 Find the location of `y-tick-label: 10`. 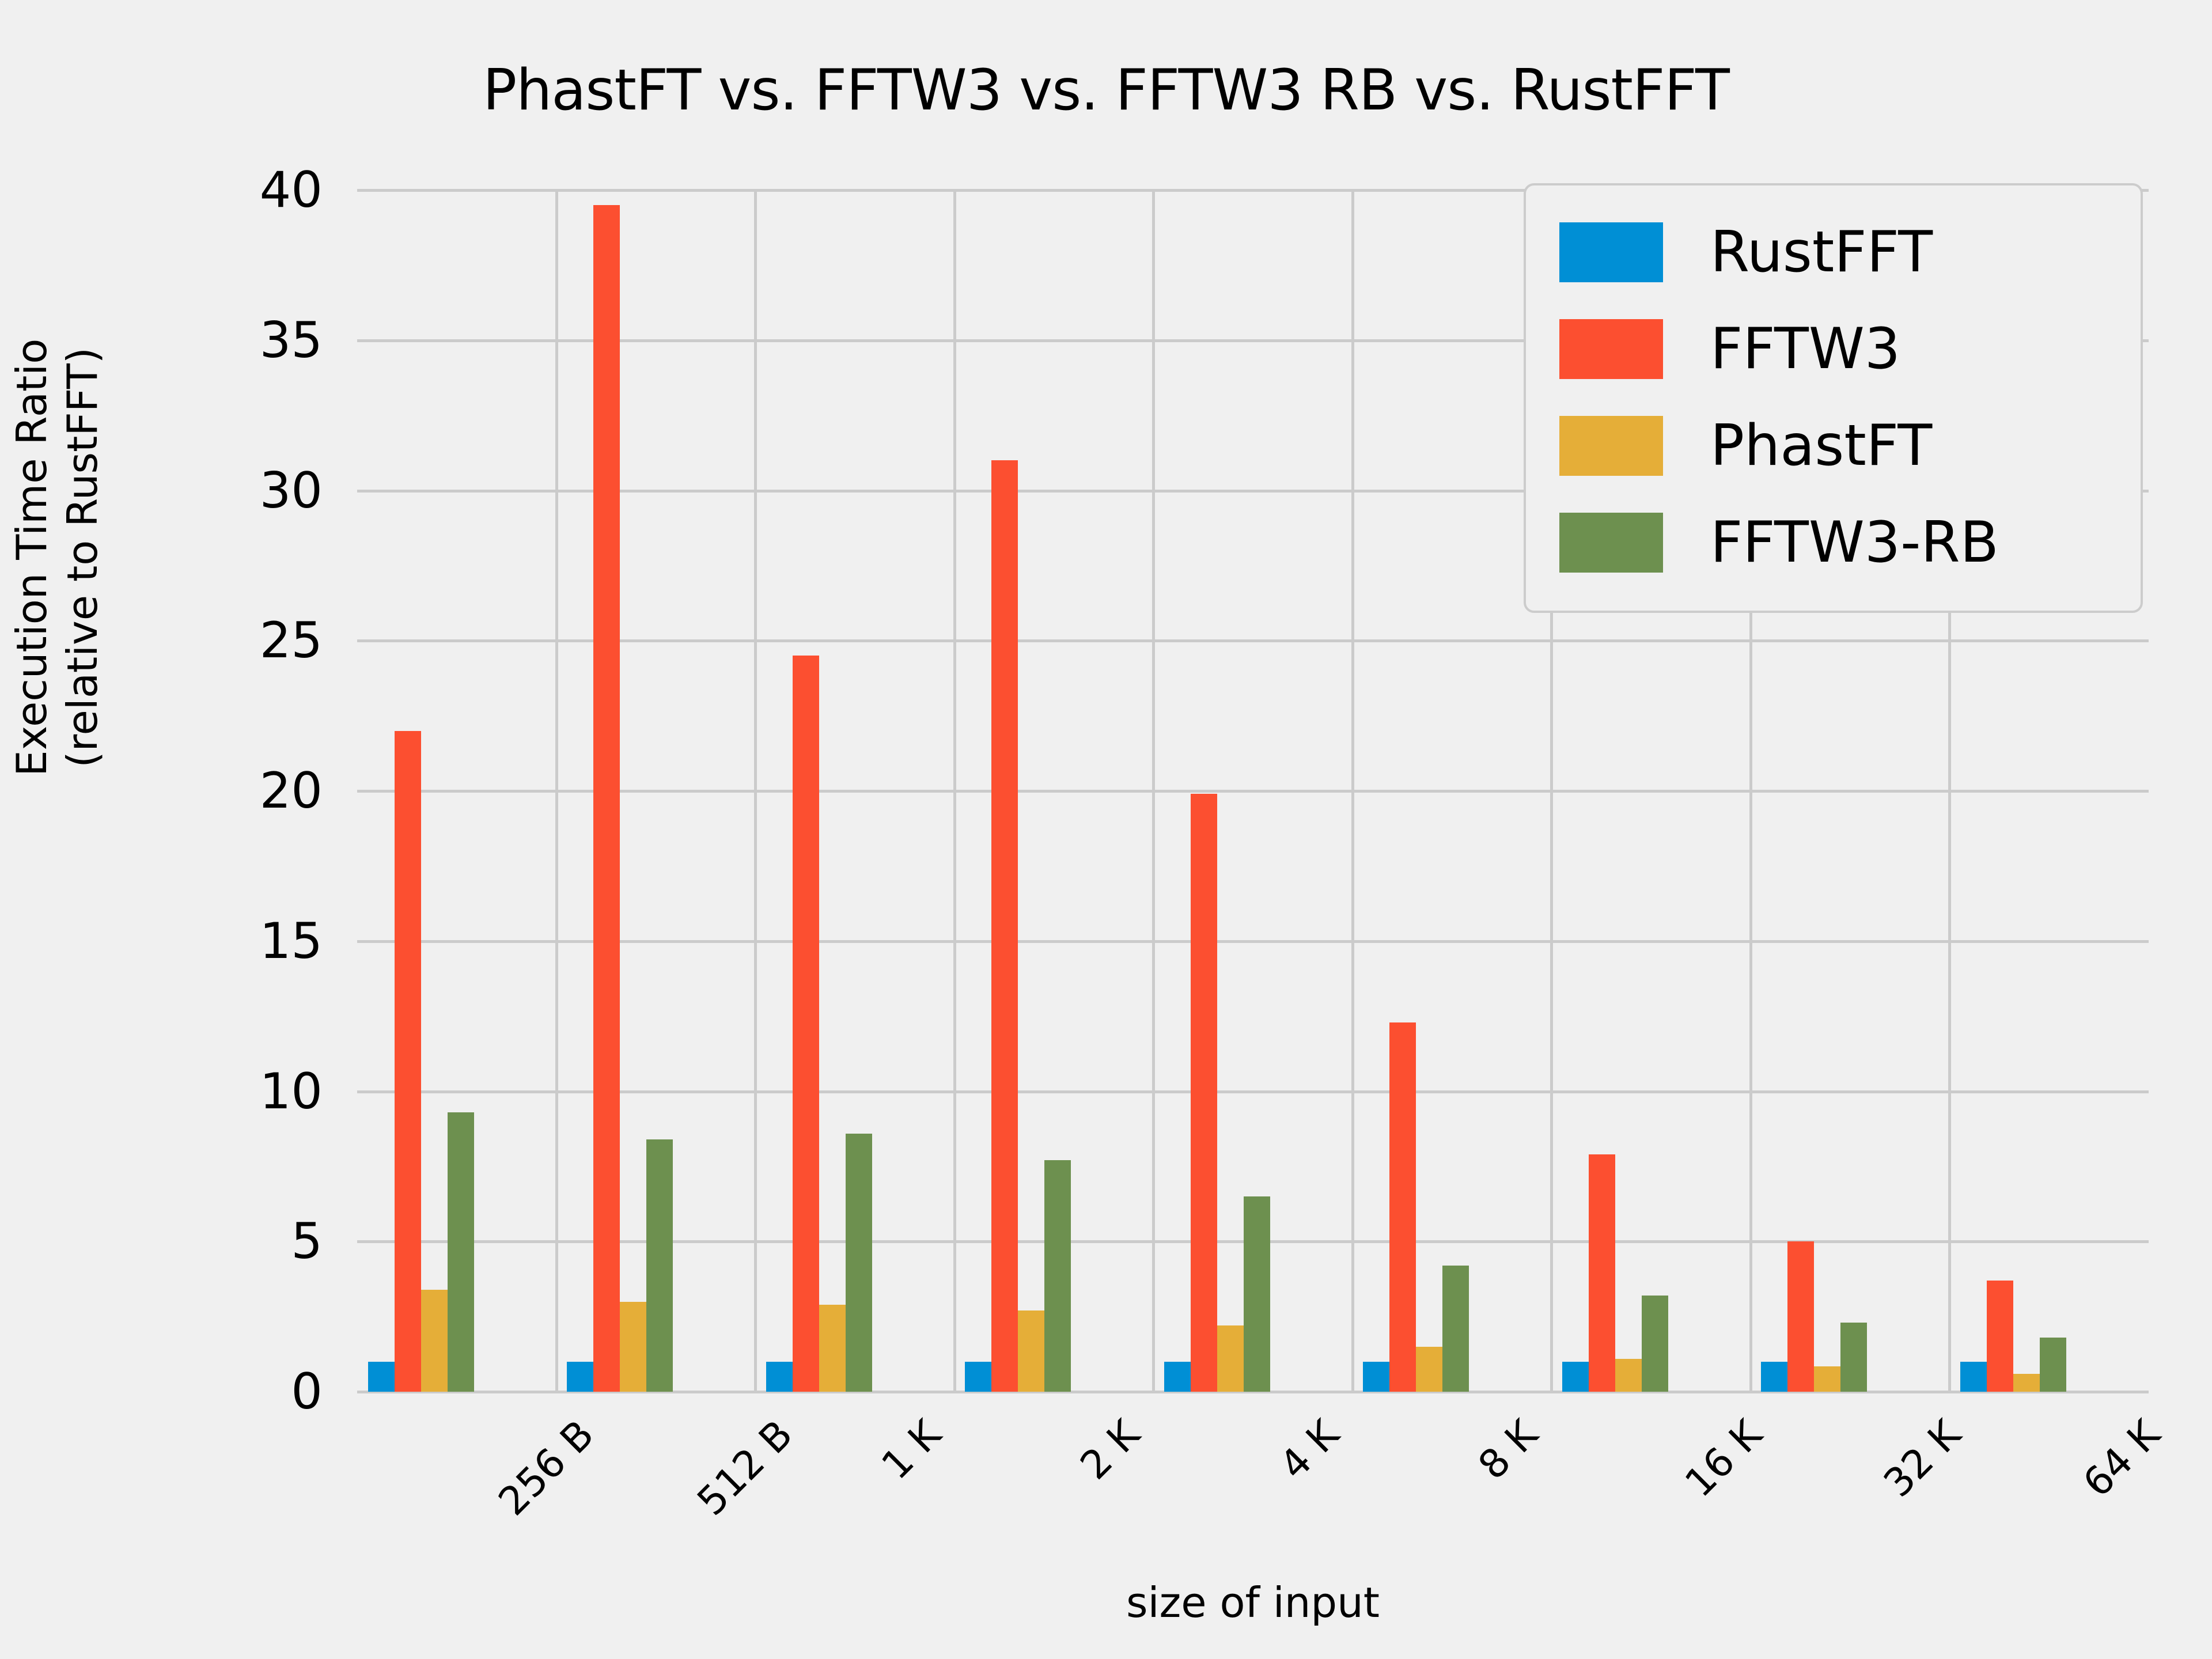

y-tick-label: 10 is located at coordinates (291, 1091).